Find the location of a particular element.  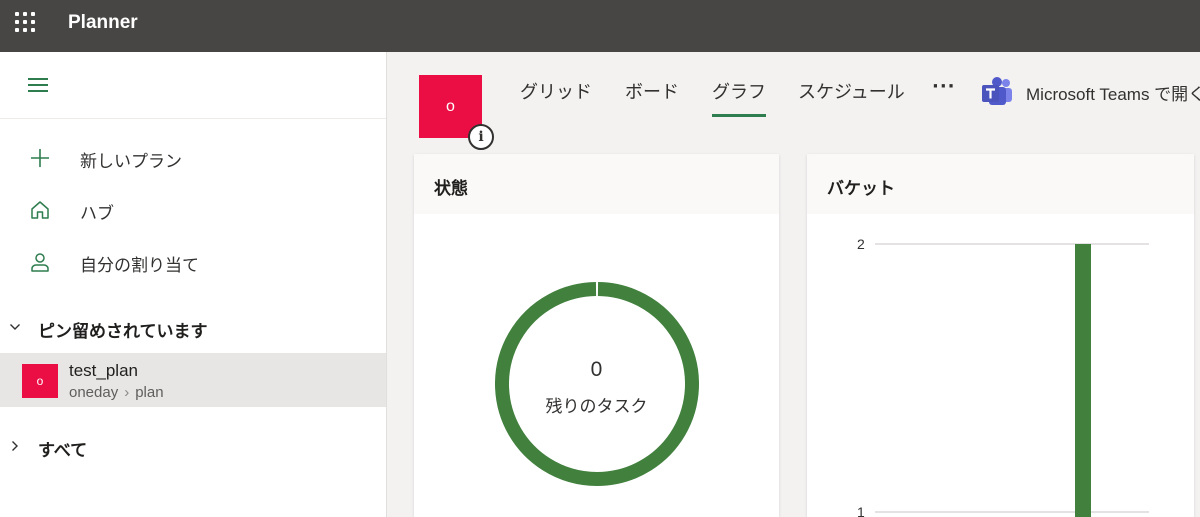

open-in-teams-label: Microsoft Teams で開く is located at coordinates (1113, 94).